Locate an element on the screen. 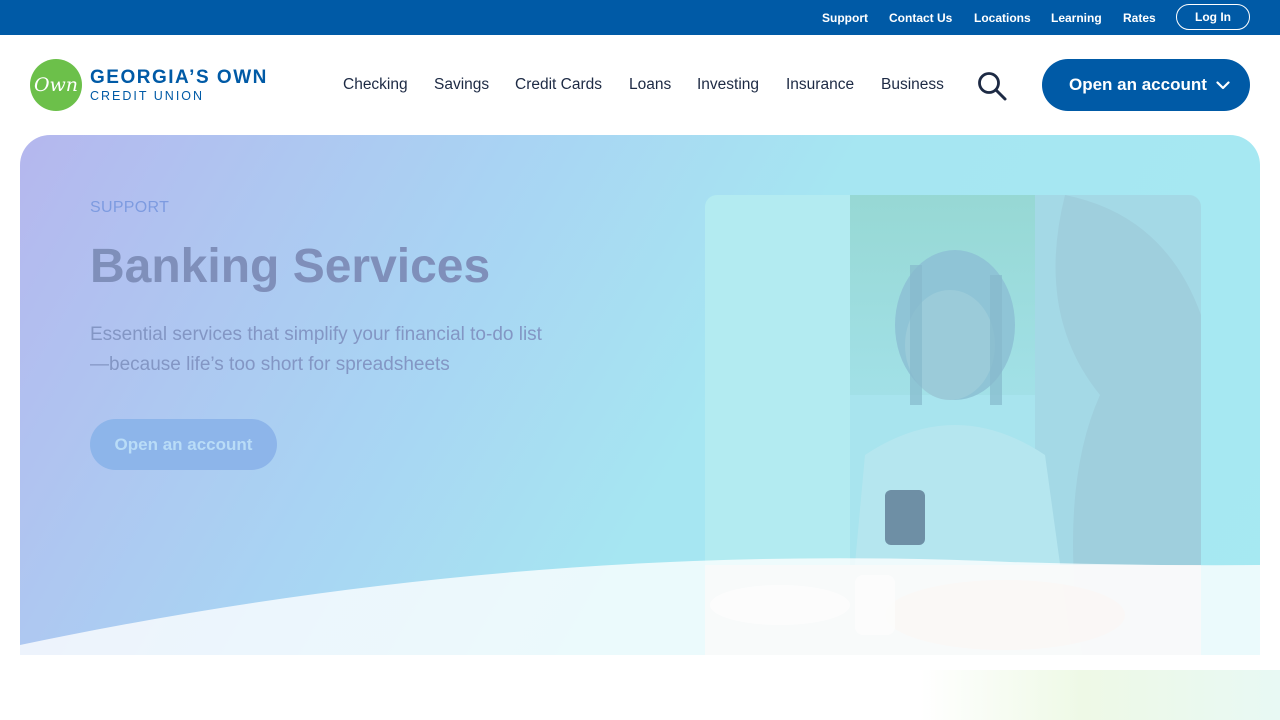 Image resolution: width=1280 pixels, height=720 pixels. hero-title: Banking Services is located at coordinates (290, 266).